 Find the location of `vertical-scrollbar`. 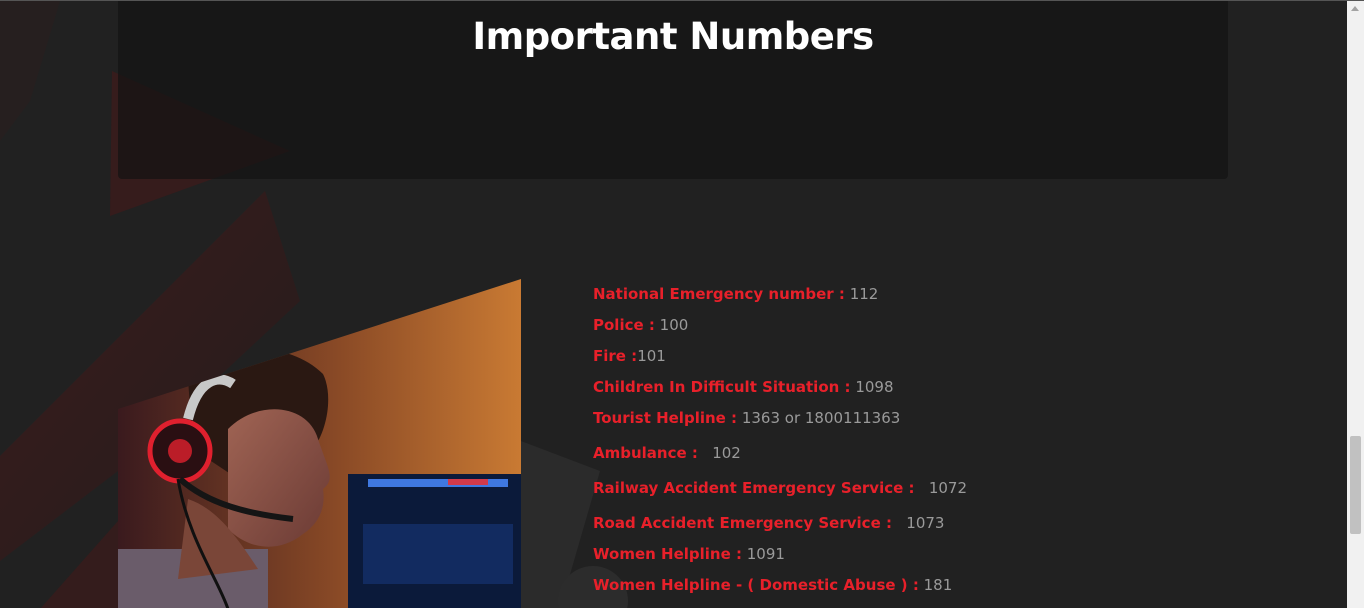

vertical-scrollbar is located at coordinates (1355, 304).